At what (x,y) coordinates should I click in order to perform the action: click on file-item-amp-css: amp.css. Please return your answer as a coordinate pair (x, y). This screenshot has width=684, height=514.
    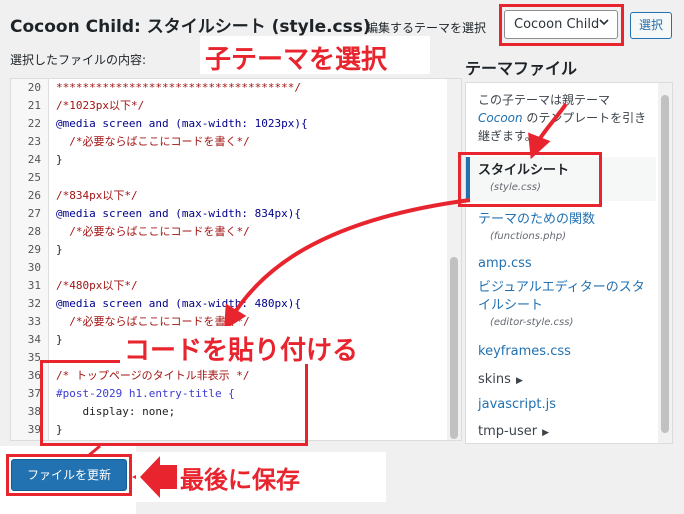
    Looking at the image, I should click on (568, 264).